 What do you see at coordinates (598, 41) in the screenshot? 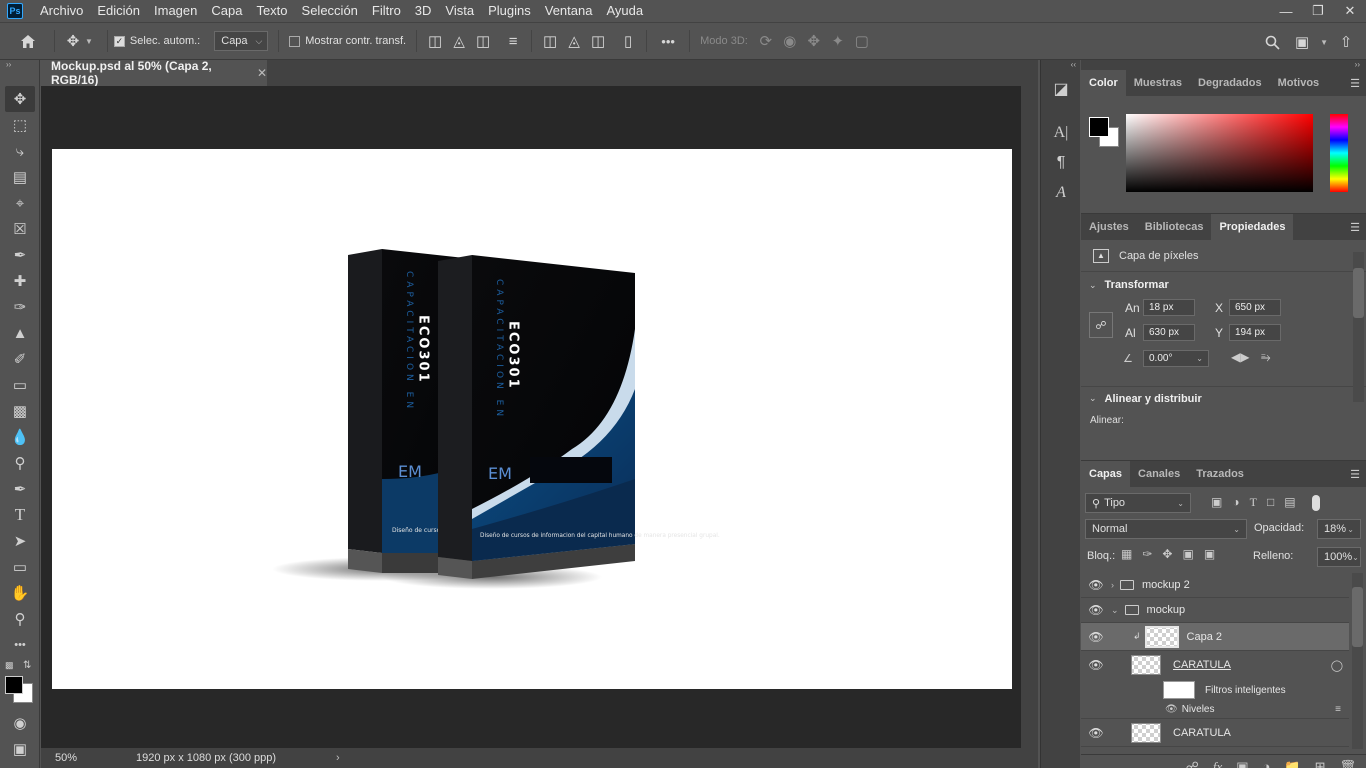
I see `align-bottom-edges-icon: ◫` at bounding box center [598, 41].